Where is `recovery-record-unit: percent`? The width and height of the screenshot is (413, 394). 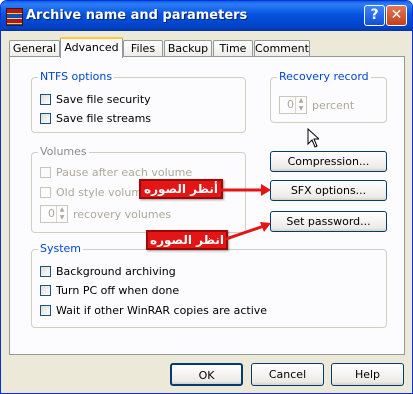 recovery-record-unit: percent is located at coordinates (333, 105).